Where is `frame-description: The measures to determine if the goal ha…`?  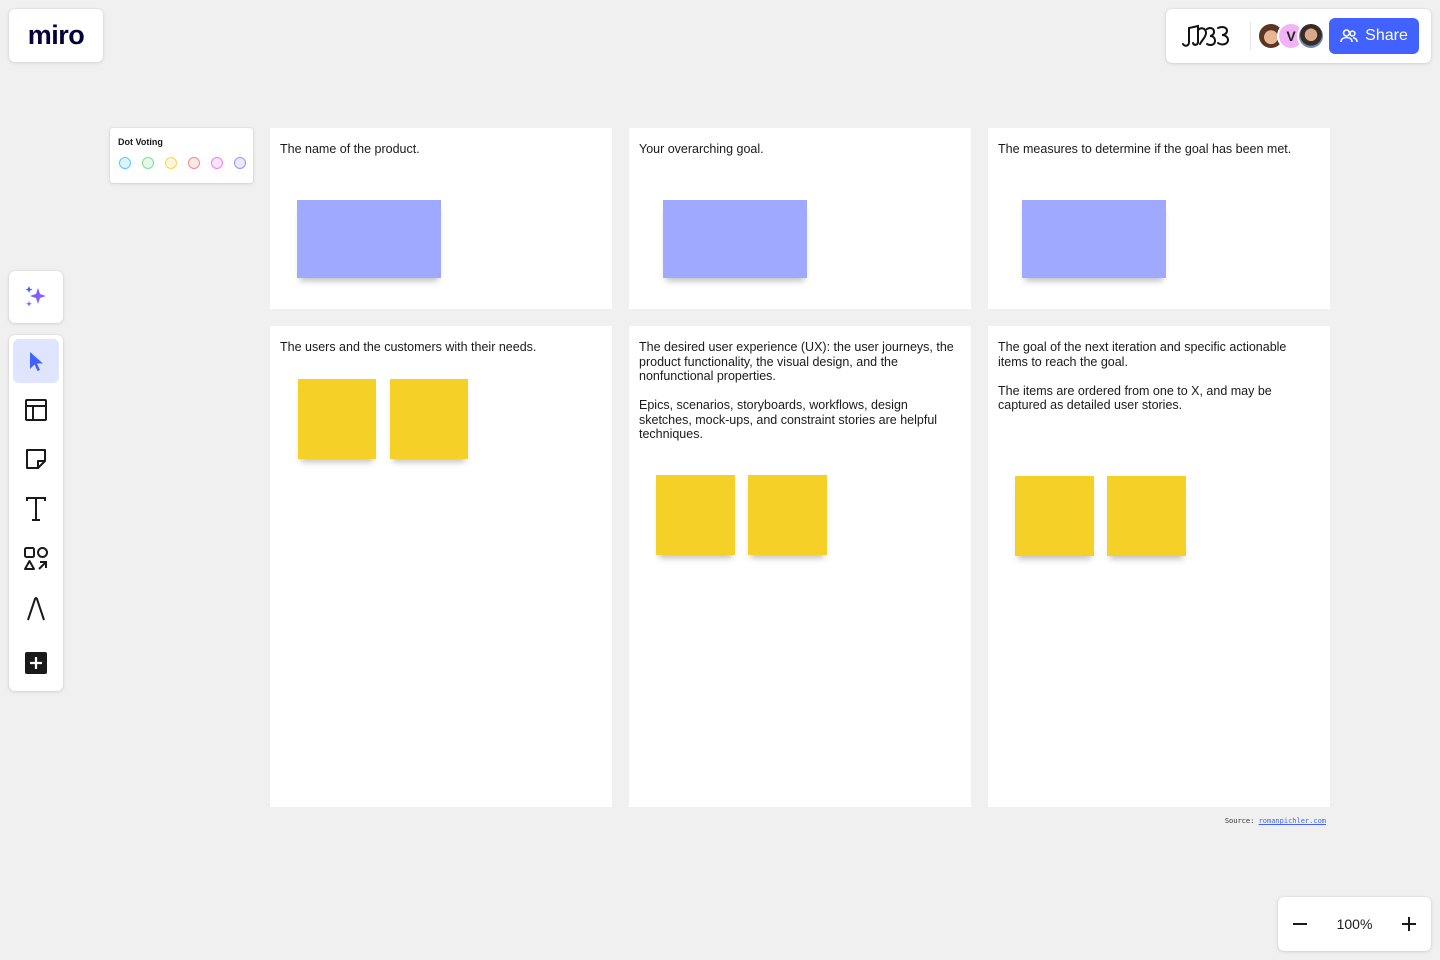 frame-description: The measures to determine if the goal ha… is located at coordinates (1145, 149).